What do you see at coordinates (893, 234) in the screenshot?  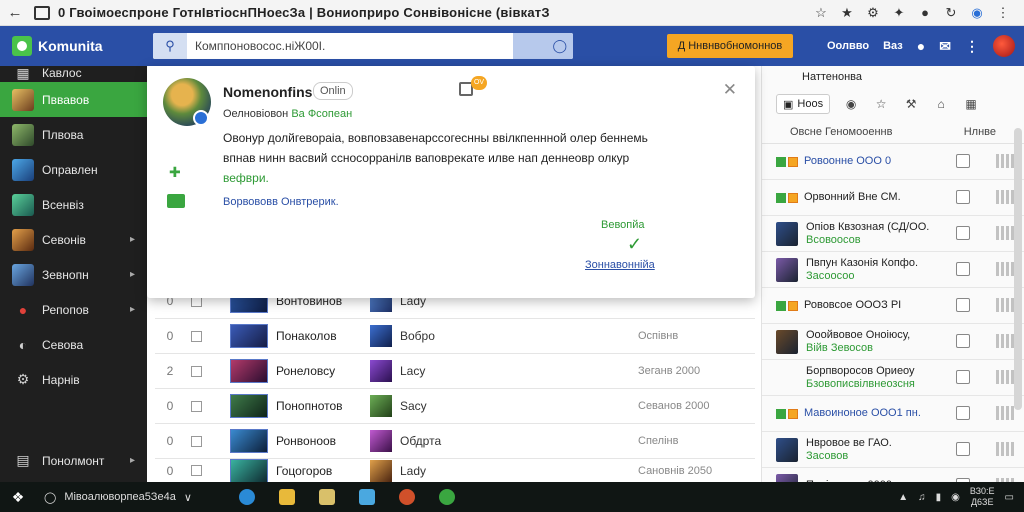 I see `activity-item: Опіов Квзозная (СД/ОО. Всовоосов` at bounding box center [893, 234].